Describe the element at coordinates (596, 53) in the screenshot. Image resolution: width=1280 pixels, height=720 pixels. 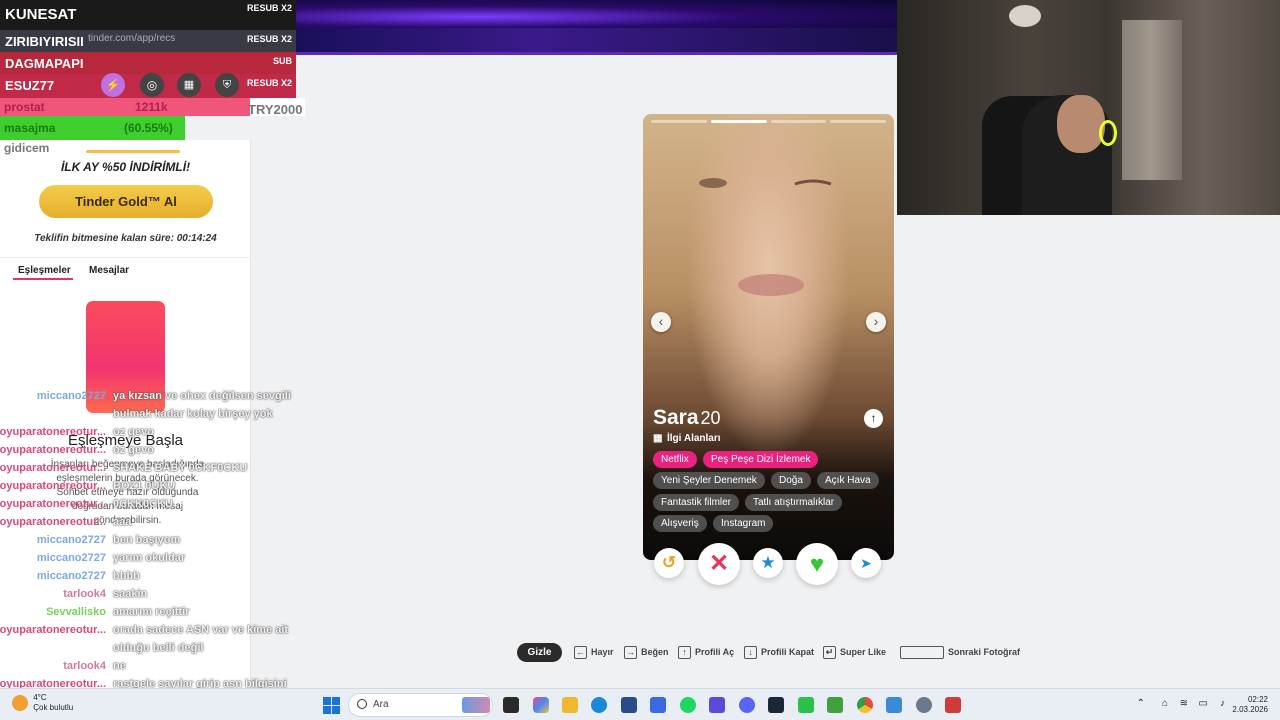
I see `galaxy-banner-edge` at that location.